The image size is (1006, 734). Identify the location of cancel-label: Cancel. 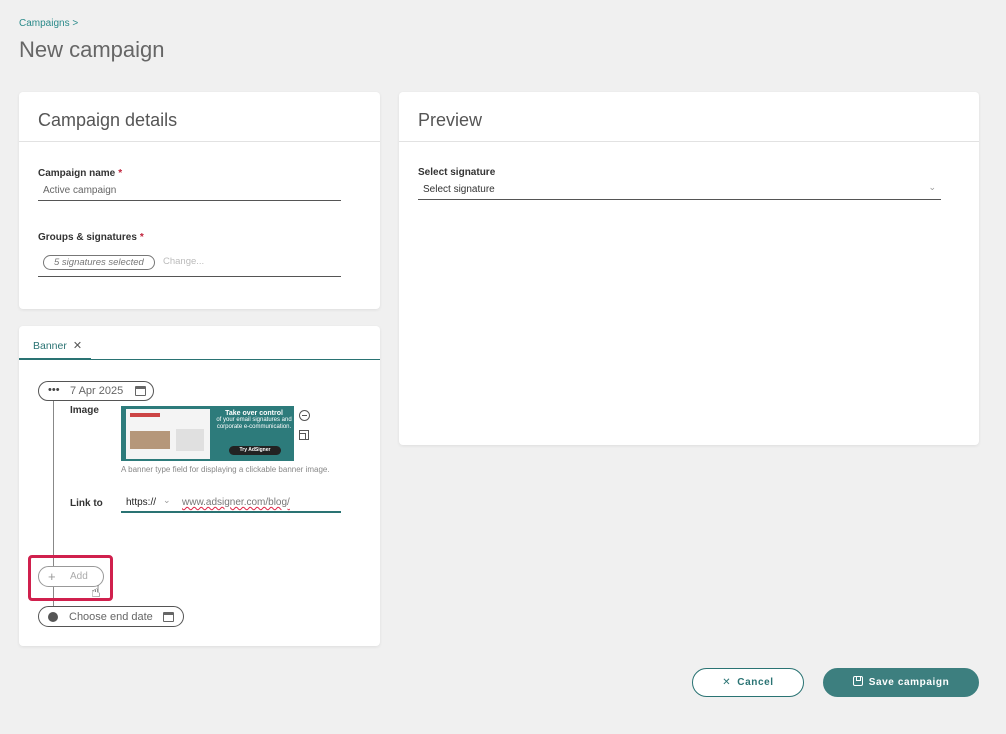
(755, 682).